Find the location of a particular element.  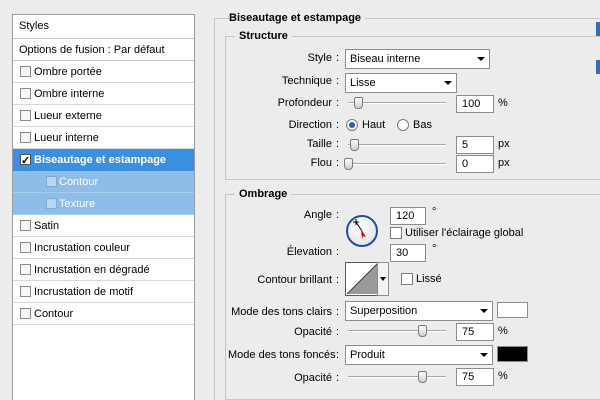

angle-dial is located at coordinates (362, 231).